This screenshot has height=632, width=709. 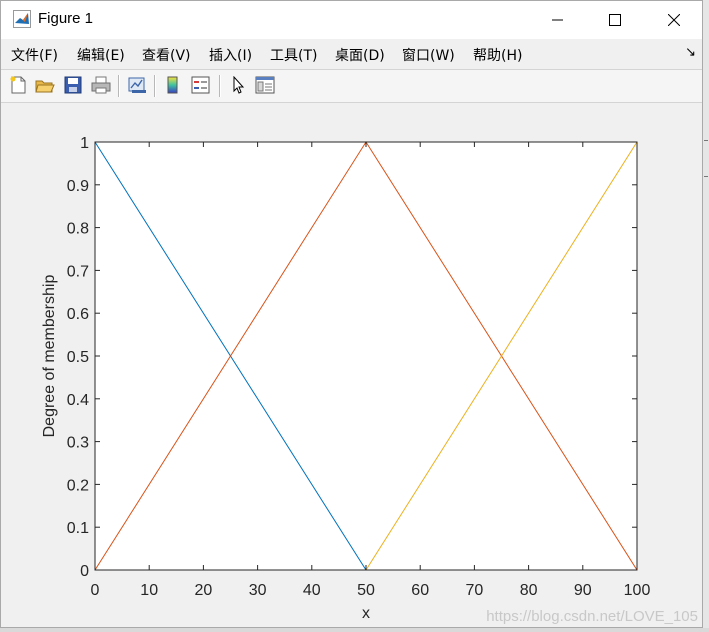 I want to click on print-button, so click(x=101, y=85).